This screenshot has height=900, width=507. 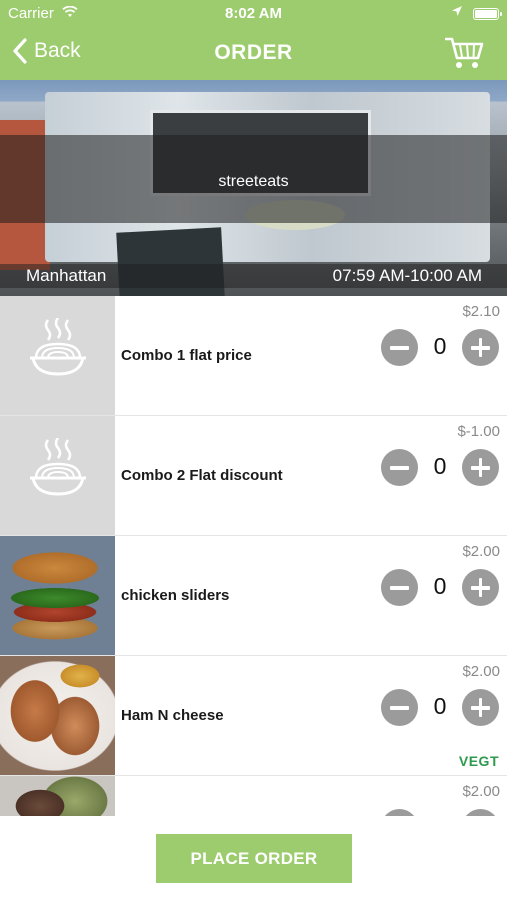 What do you see at coordinates (253, 356) in the screenshot?
I see `menu-item: Combo 1 flat price $2.10 0` at bounding box center [253, 356].